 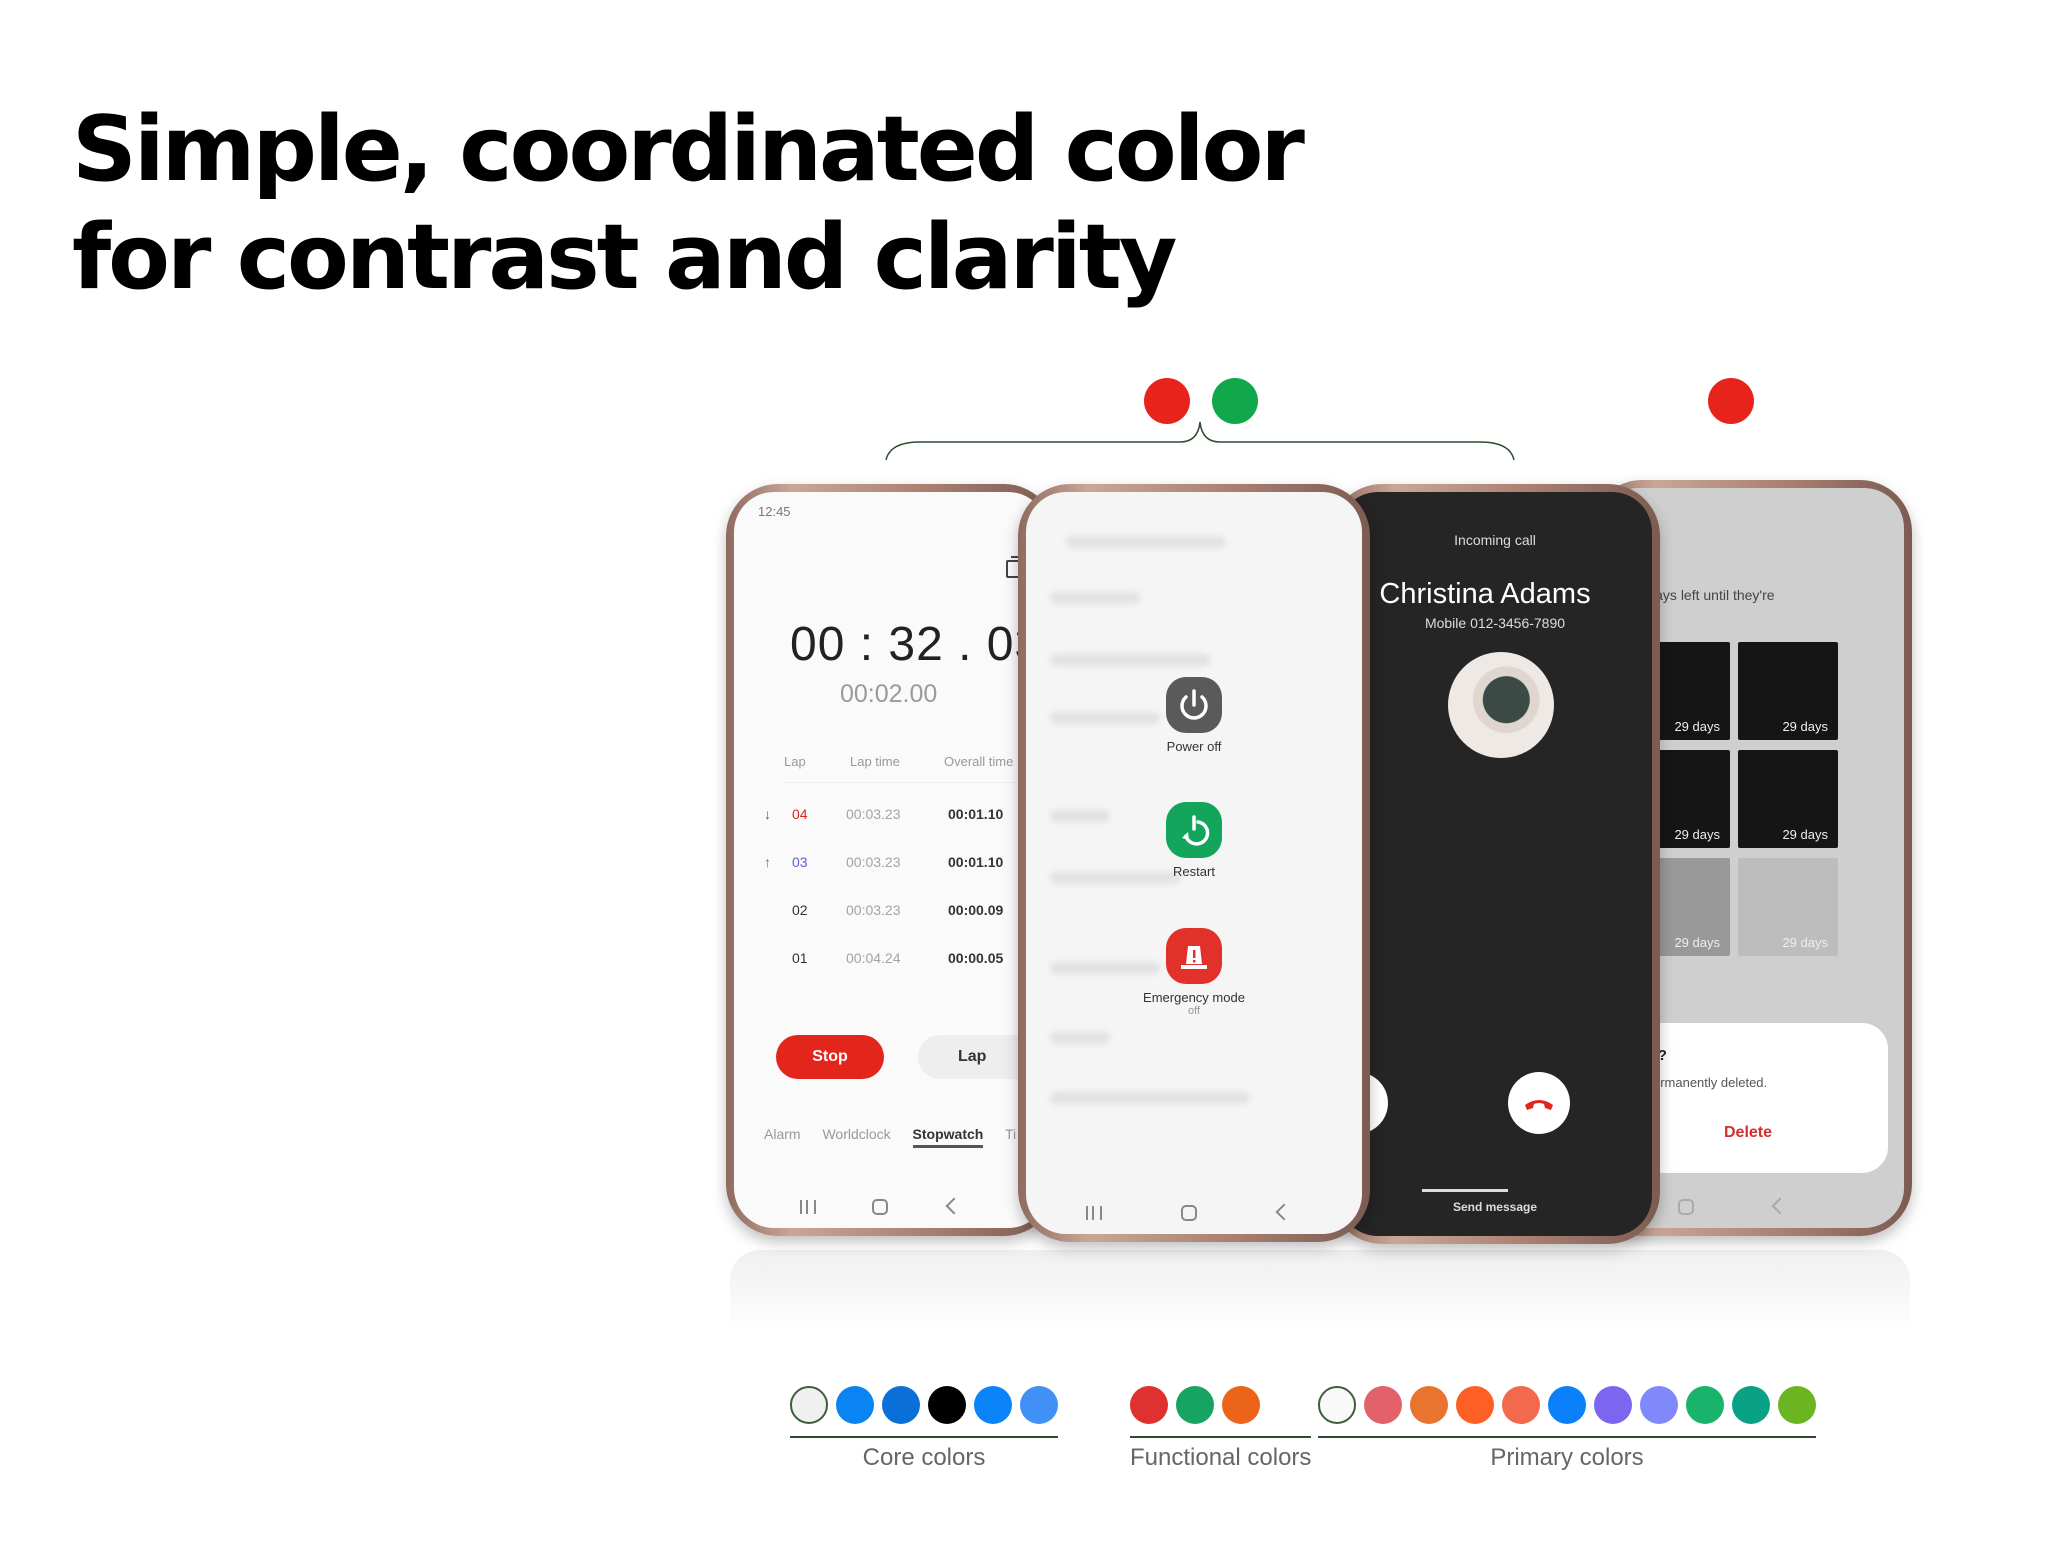 I want to click on lap-time: 00:04.24, so click(x=873, y=958).